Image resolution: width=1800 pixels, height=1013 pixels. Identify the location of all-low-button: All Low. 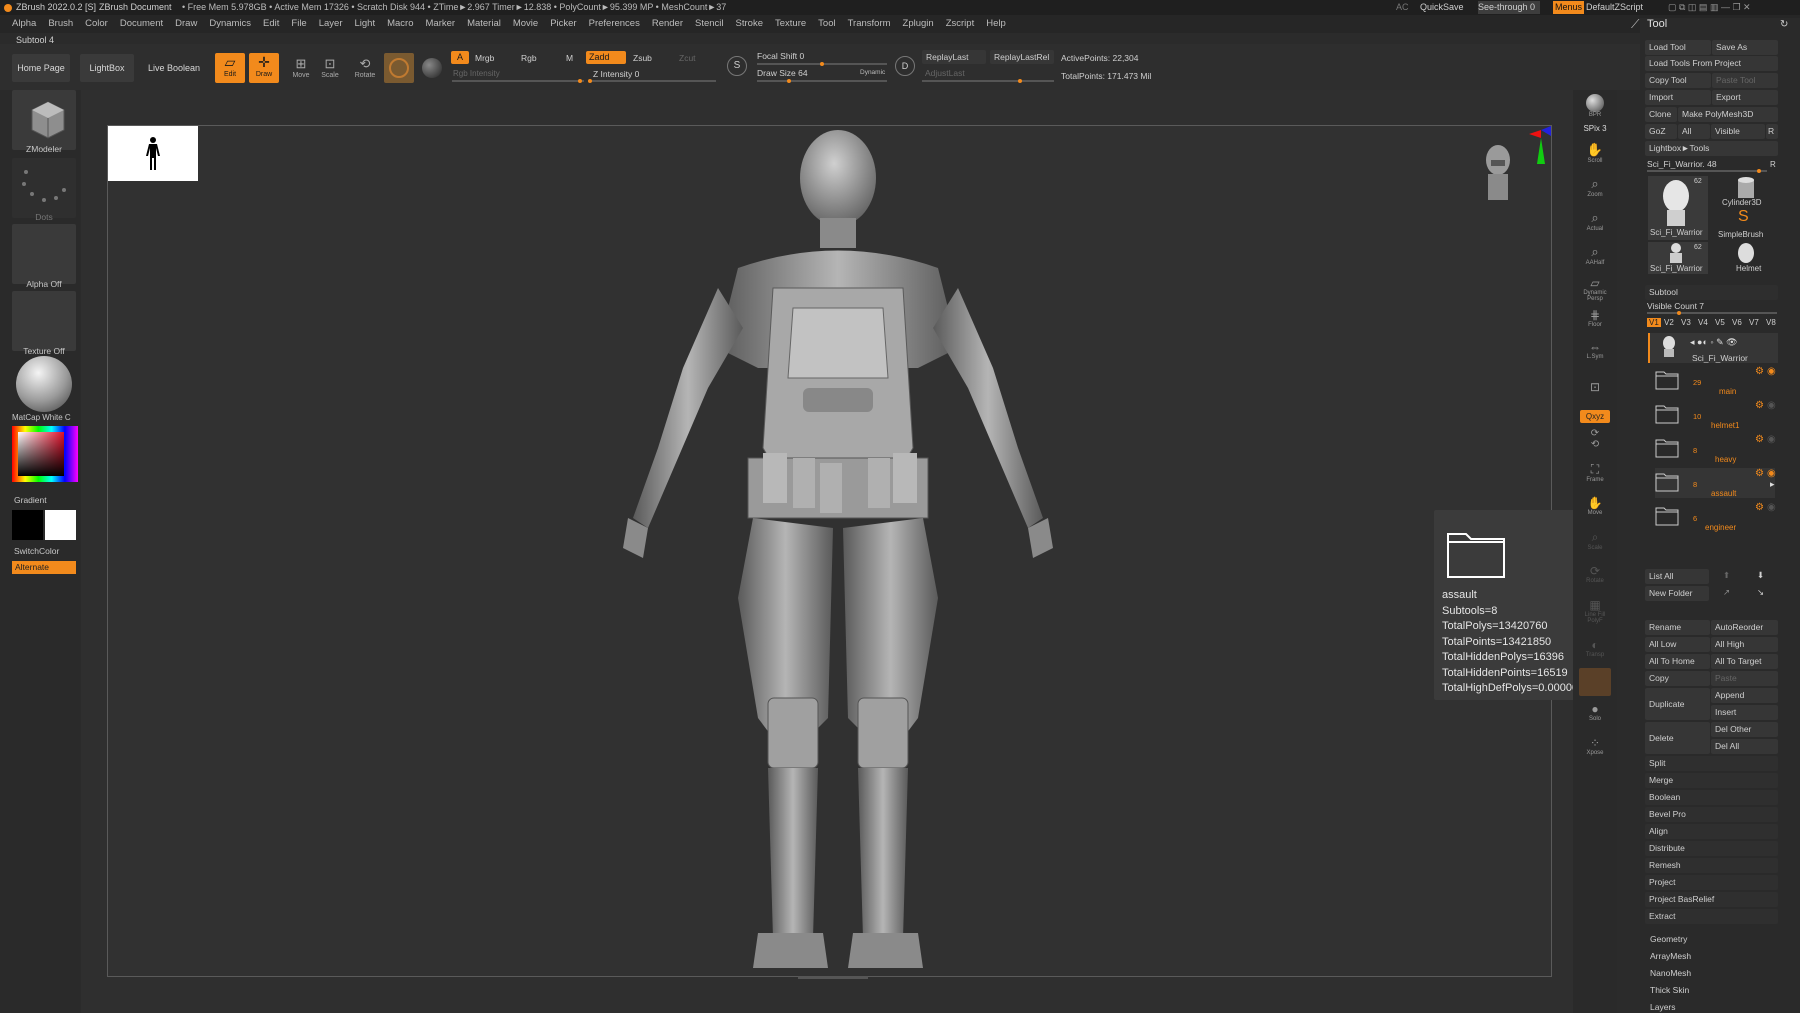
(1677, 644).